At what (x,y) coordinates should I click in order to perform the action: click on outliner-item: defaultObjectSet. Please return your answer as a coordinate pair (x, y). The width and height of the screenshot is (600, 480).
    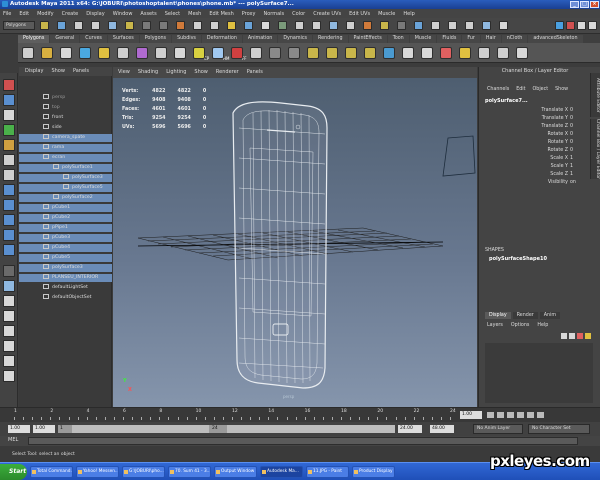
    Looking at the image, I should click on (65, 298).